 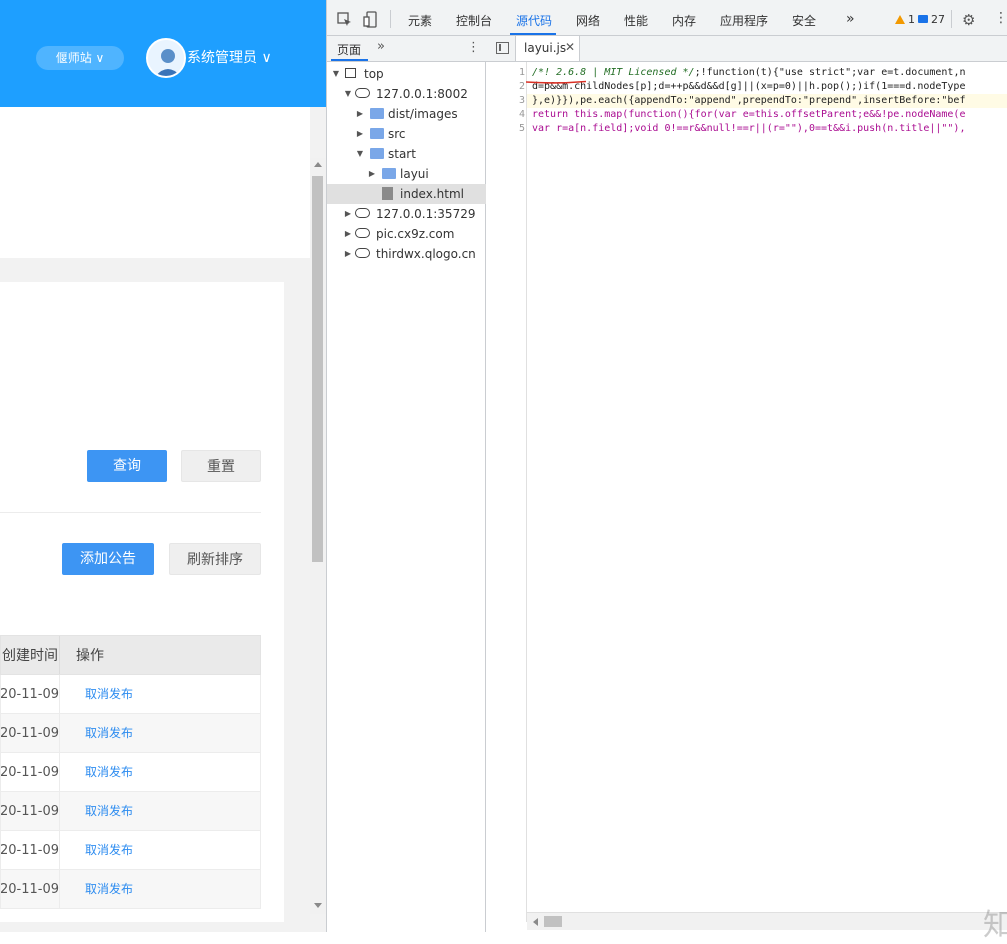 I want to click on horizontal-scrollbar, so click(x=767, y=921).